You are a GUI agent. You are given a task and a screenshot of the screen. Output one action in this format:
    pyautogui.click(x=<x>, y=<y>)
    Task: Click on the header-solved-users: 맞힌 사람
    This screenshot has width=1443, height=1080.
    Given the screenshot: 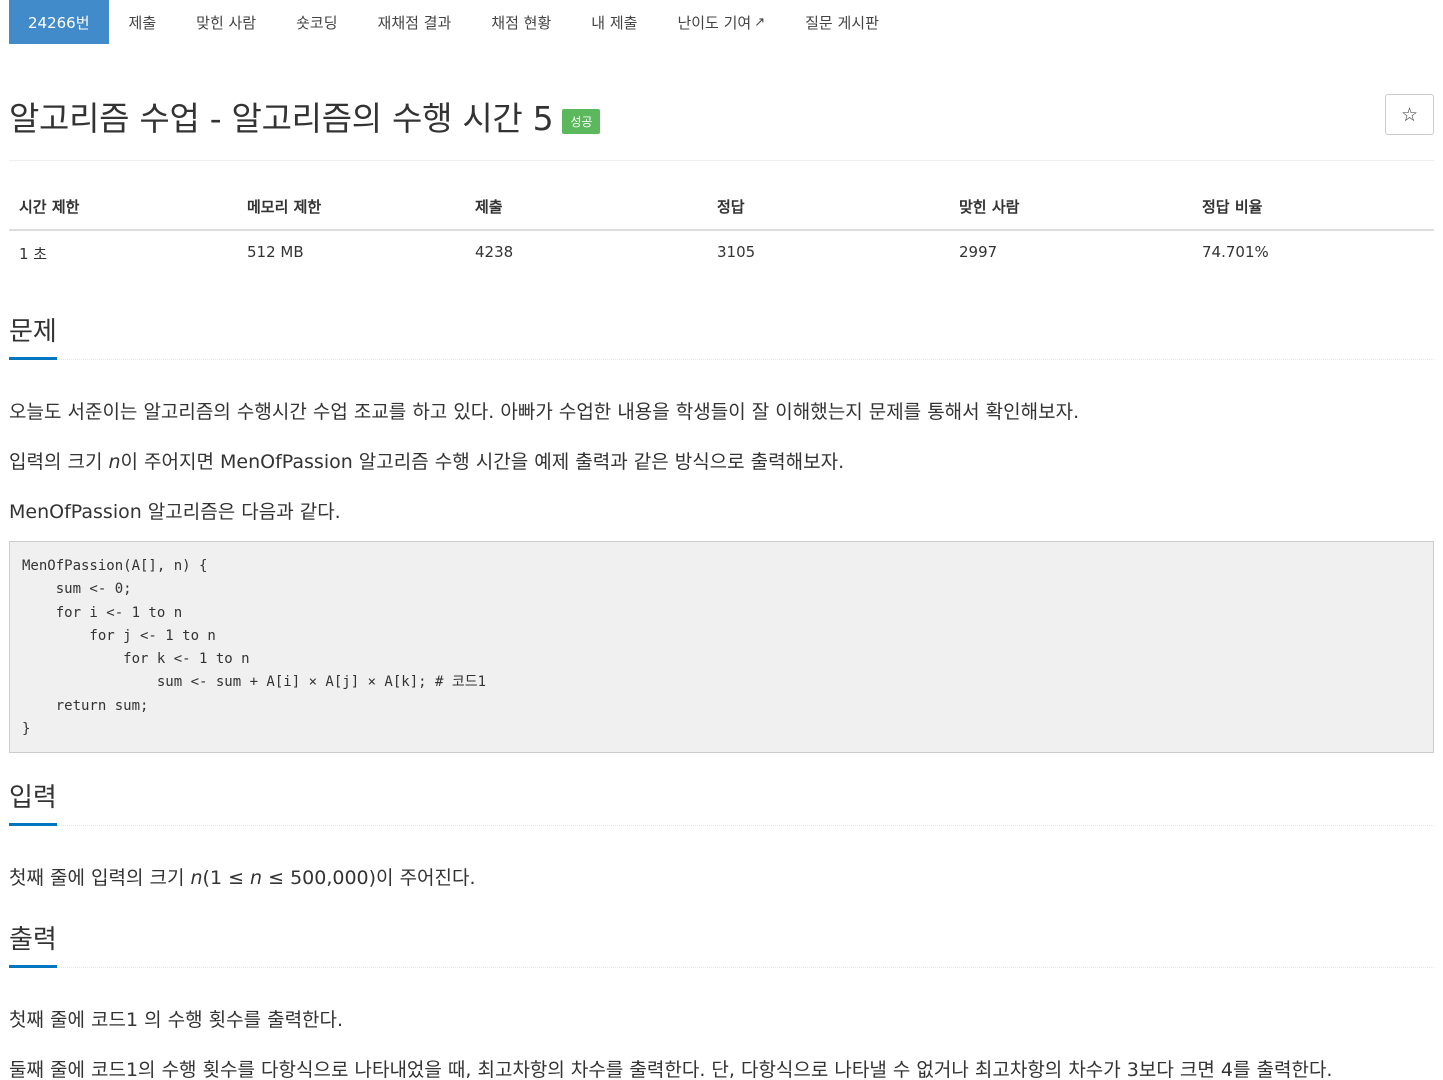 What is the action you would take?
    pyautogui.click(x=1070, y=208)
    